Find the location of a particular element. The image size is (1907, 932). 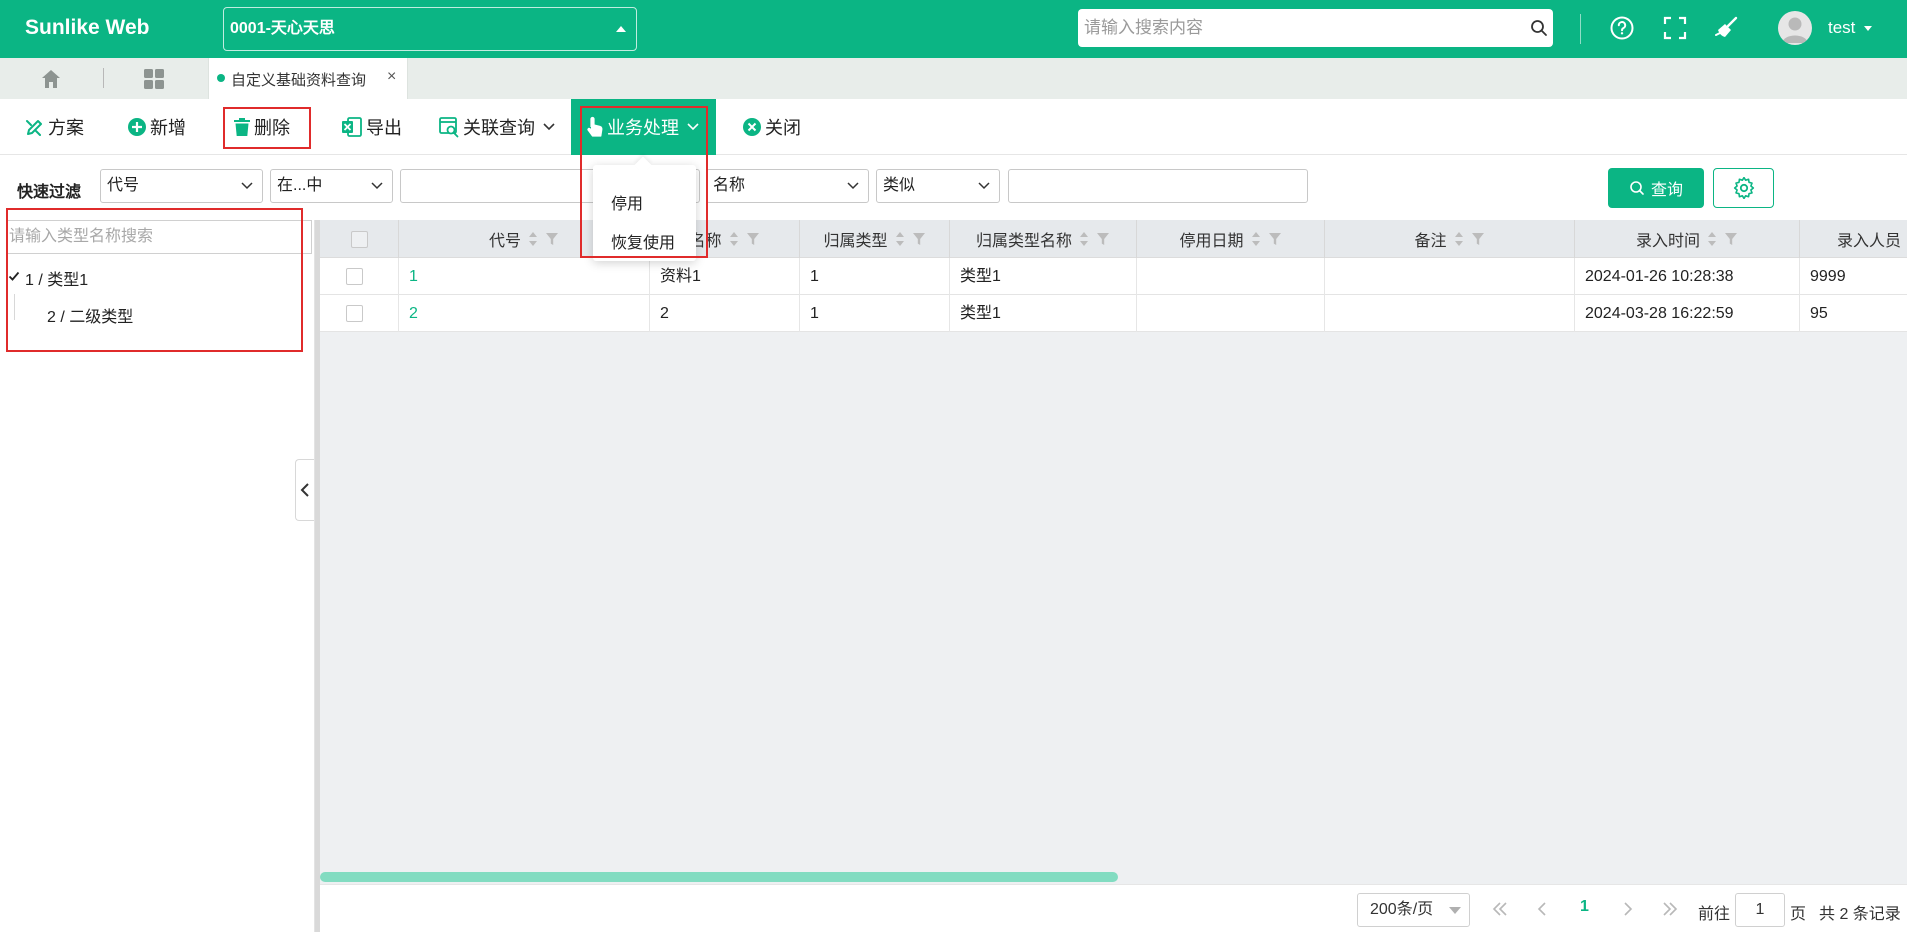

cell-code-link: 1 is located at coordinates (524, 276).